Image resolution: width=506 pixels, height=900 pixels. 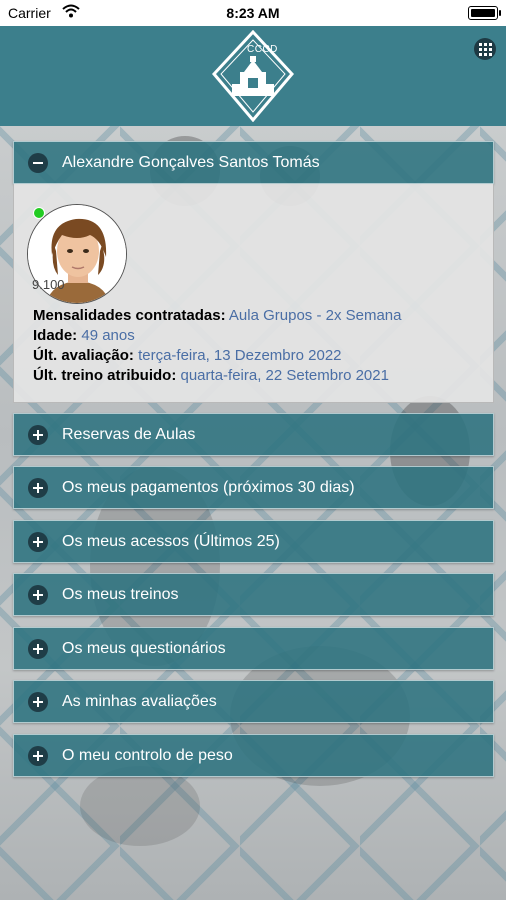 What do you see at coordinates (83, 355) in the screenshot?
I see `info-label: Últ. avaliação:` at bounding box center [83, 355].